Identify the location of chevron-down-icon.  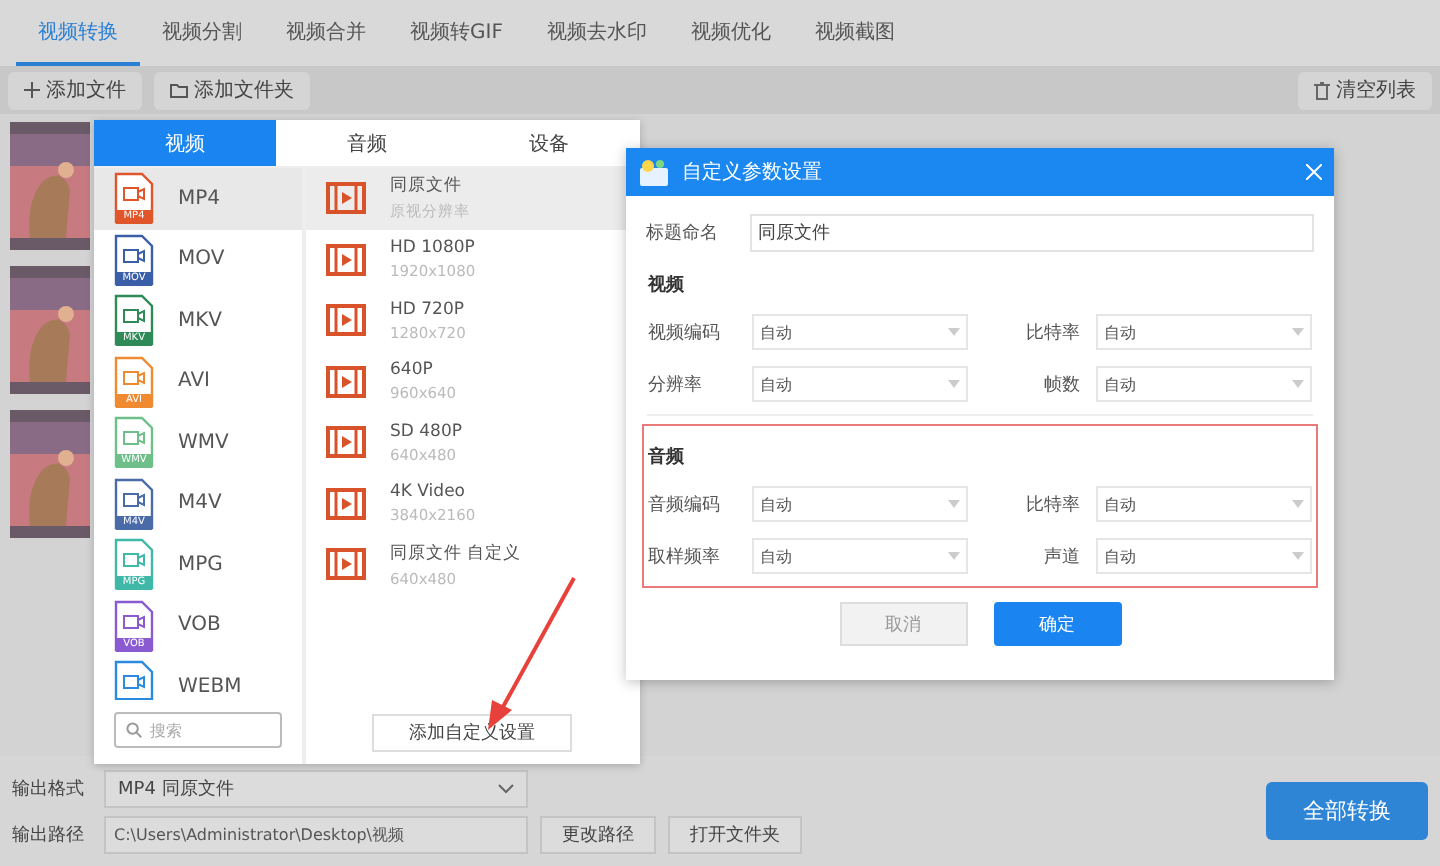
(506, 788).